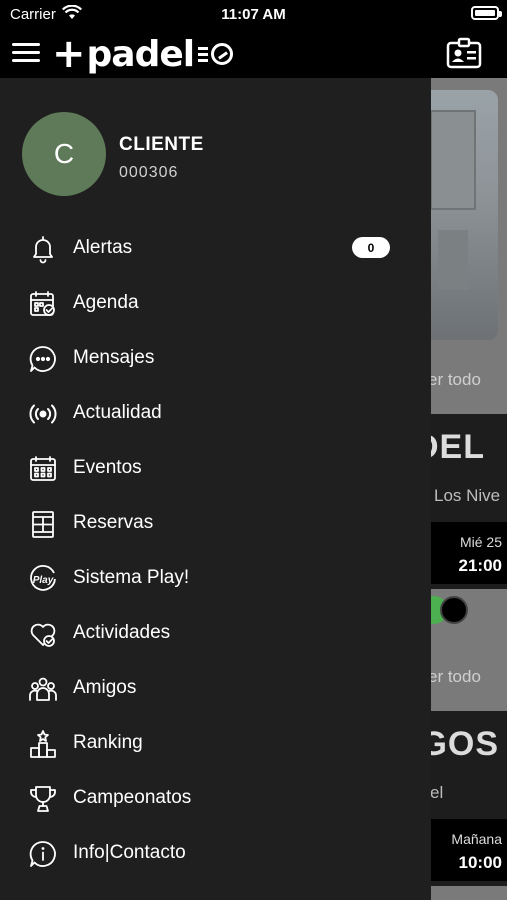  What do you see at coordinates (43, 634) in the screenshot?
I see `heart-check-icon` at bounding box center [43, 634].